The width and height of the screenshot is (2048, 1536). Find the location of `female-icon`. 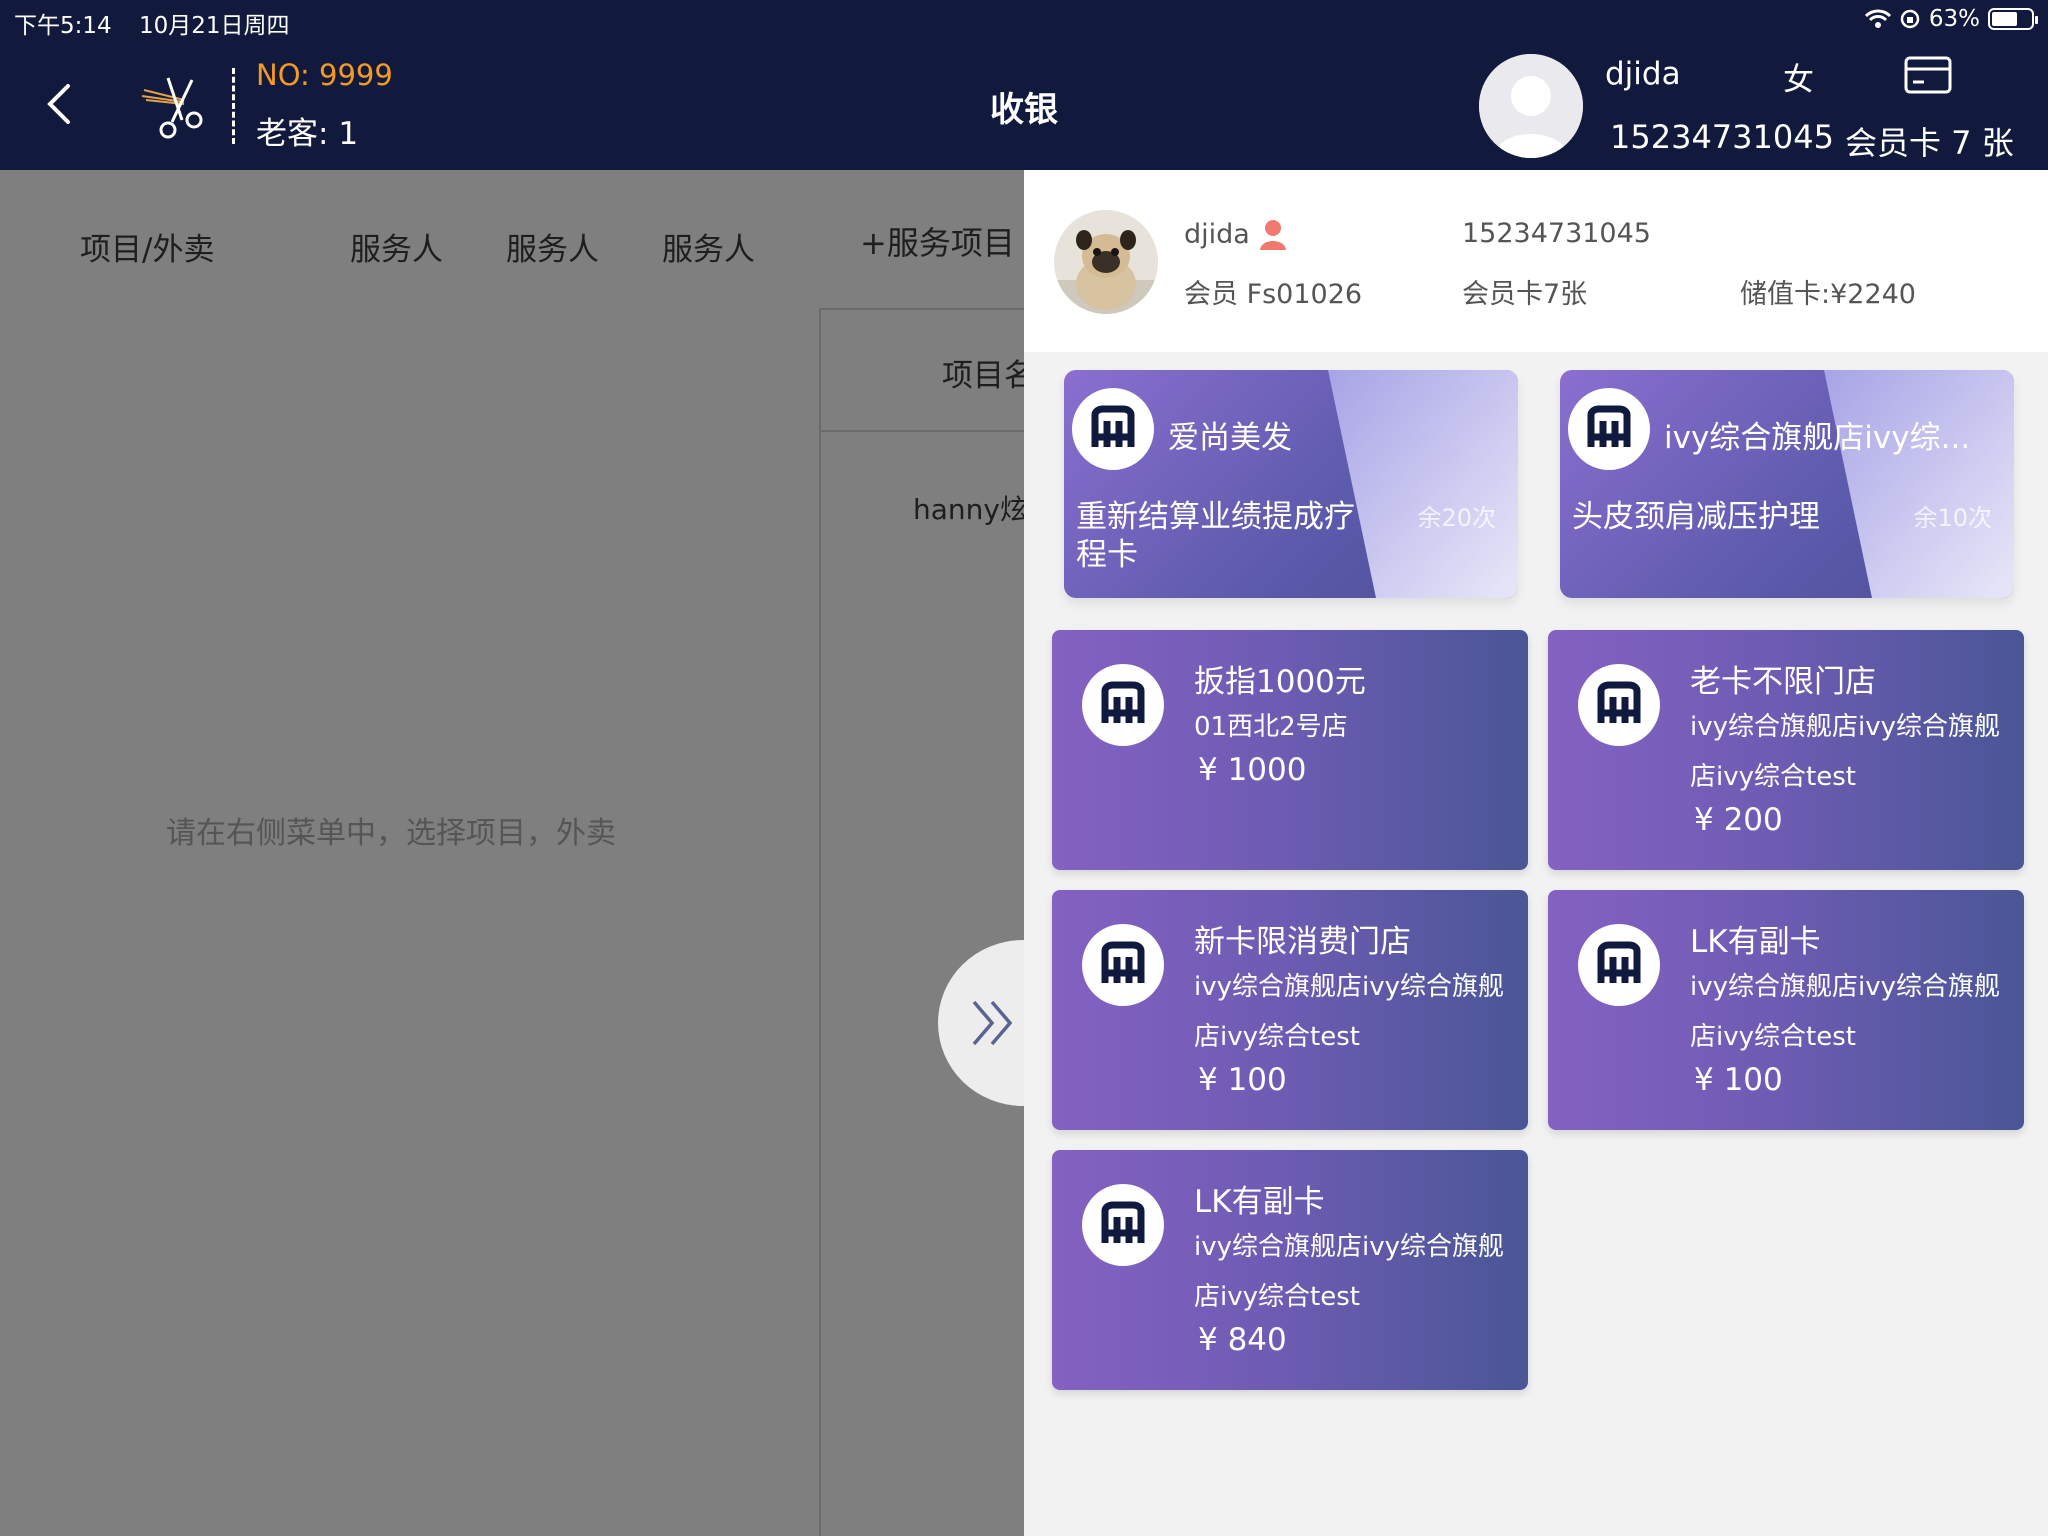

female-icon is located at coordinates (1272, 235).